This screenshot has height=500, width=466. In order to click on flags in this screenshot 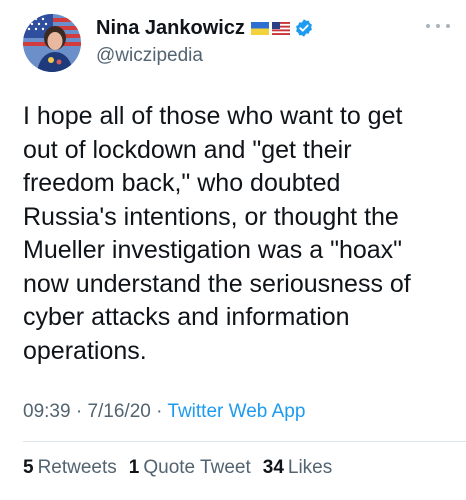, I will do `click(270, 28)`.